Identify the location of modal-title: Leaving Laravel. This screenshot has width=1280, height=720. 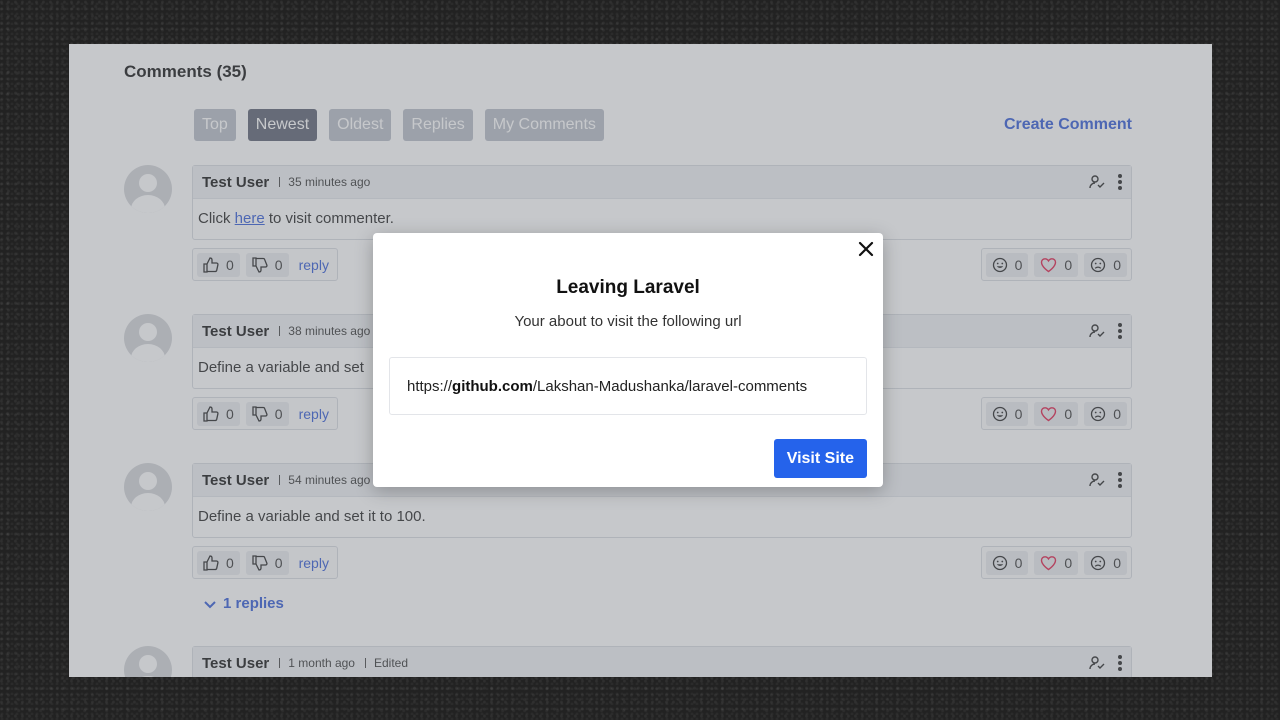
(628, 287).